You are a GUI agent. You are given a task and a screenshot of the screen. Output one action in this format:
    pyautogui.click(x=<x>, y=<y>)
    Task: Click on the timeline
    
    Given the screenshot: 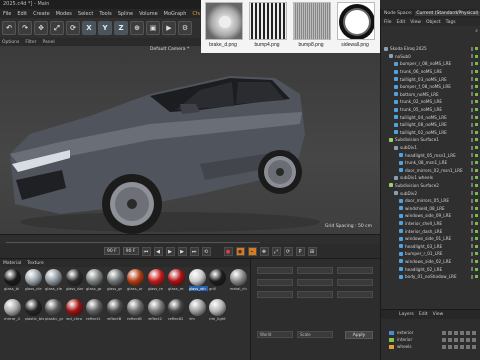 What is the action you would take?
    pyautogui.click(x=190, y=239)
    